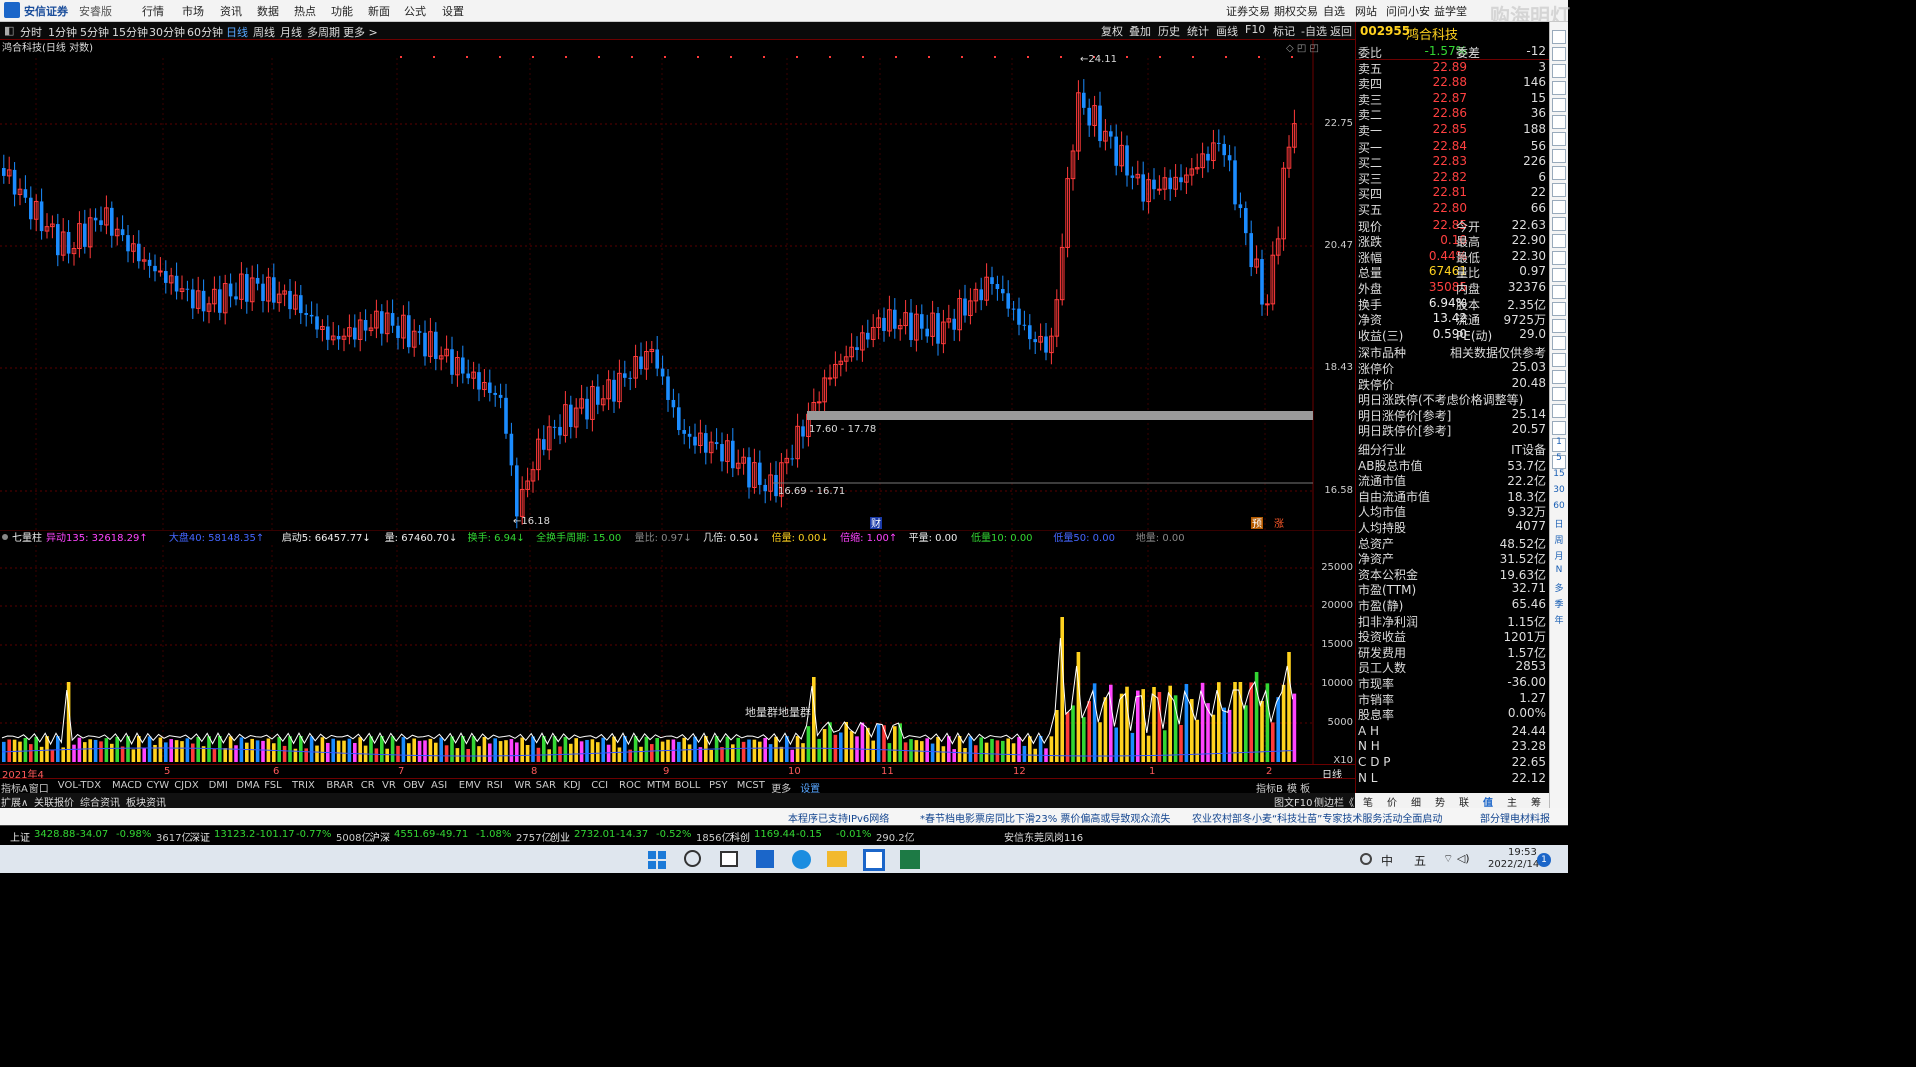 This screenshot has width=1916, height=1067. I want to click on f10-button: 图文F10, so click(1293, 801).